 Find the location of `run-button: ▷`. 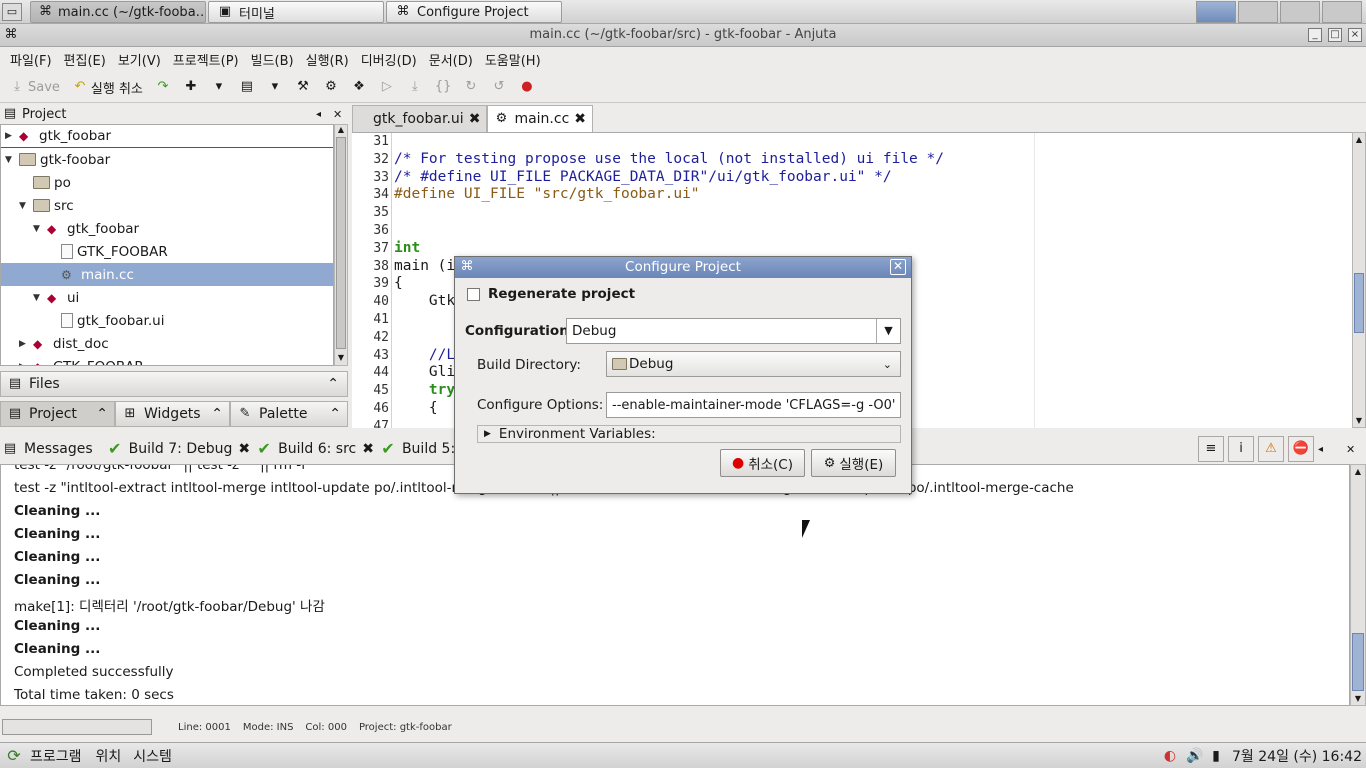

run-button: ▷ is located at coordinates (387, 87).